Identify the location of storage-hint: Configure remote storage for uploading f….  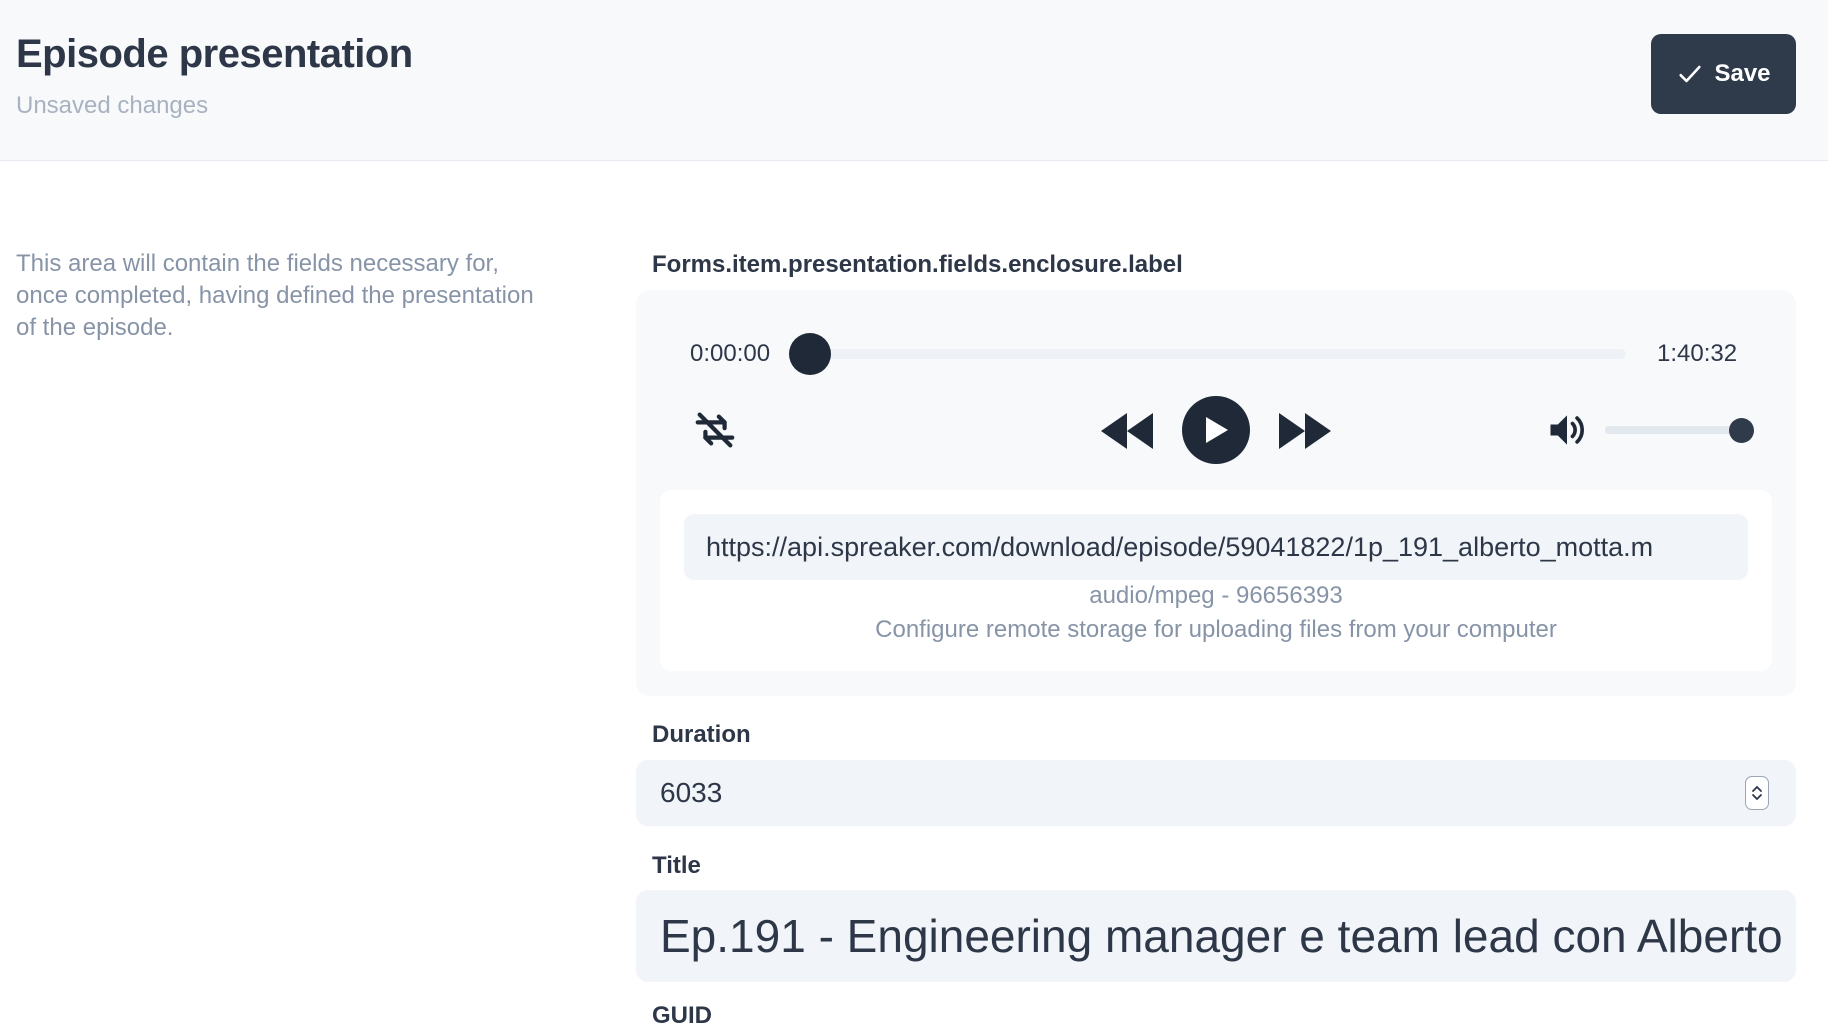
(1216, 629).